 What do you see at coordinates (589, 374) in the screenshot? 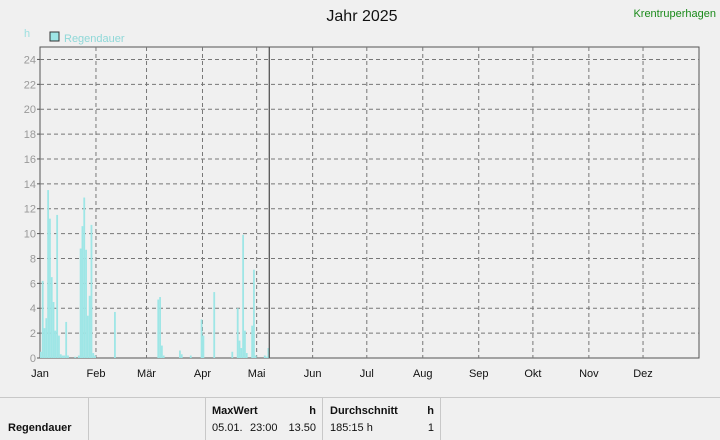
I see `x-tick-label-10: Nov` at bounding box center [589, 374].